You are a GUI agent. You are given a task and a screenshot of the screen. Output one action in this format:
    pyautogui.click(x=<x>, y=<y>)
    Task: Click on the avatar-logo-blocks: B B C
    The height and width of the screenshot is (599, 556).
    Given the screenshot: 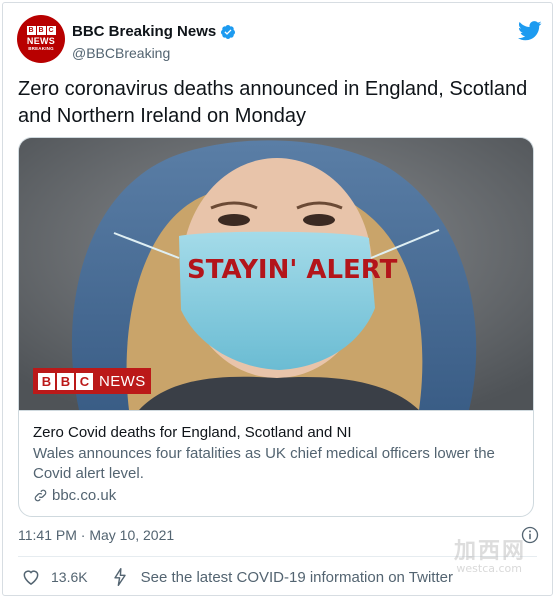 What is the action you would take?
    pyautogui.click(x=41, y=30)
    